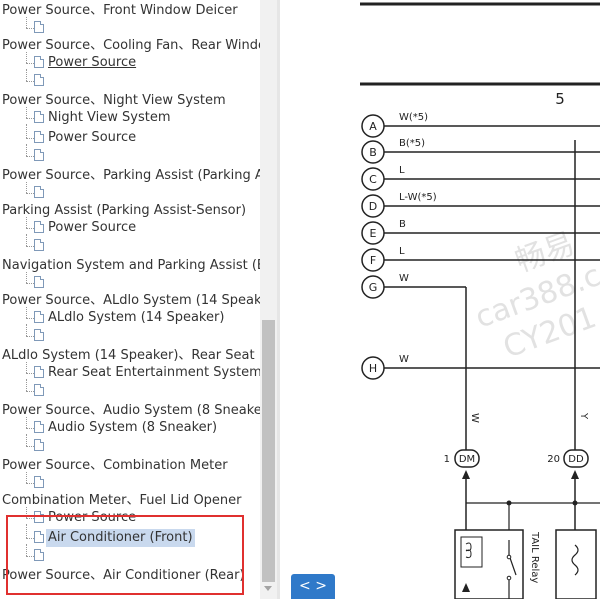 The image size is (600, 599). What do you see at coordinates (474, 418) in the screenshot?
I see `wire-label-w-vertical: W` at bounding box center [474, 418].